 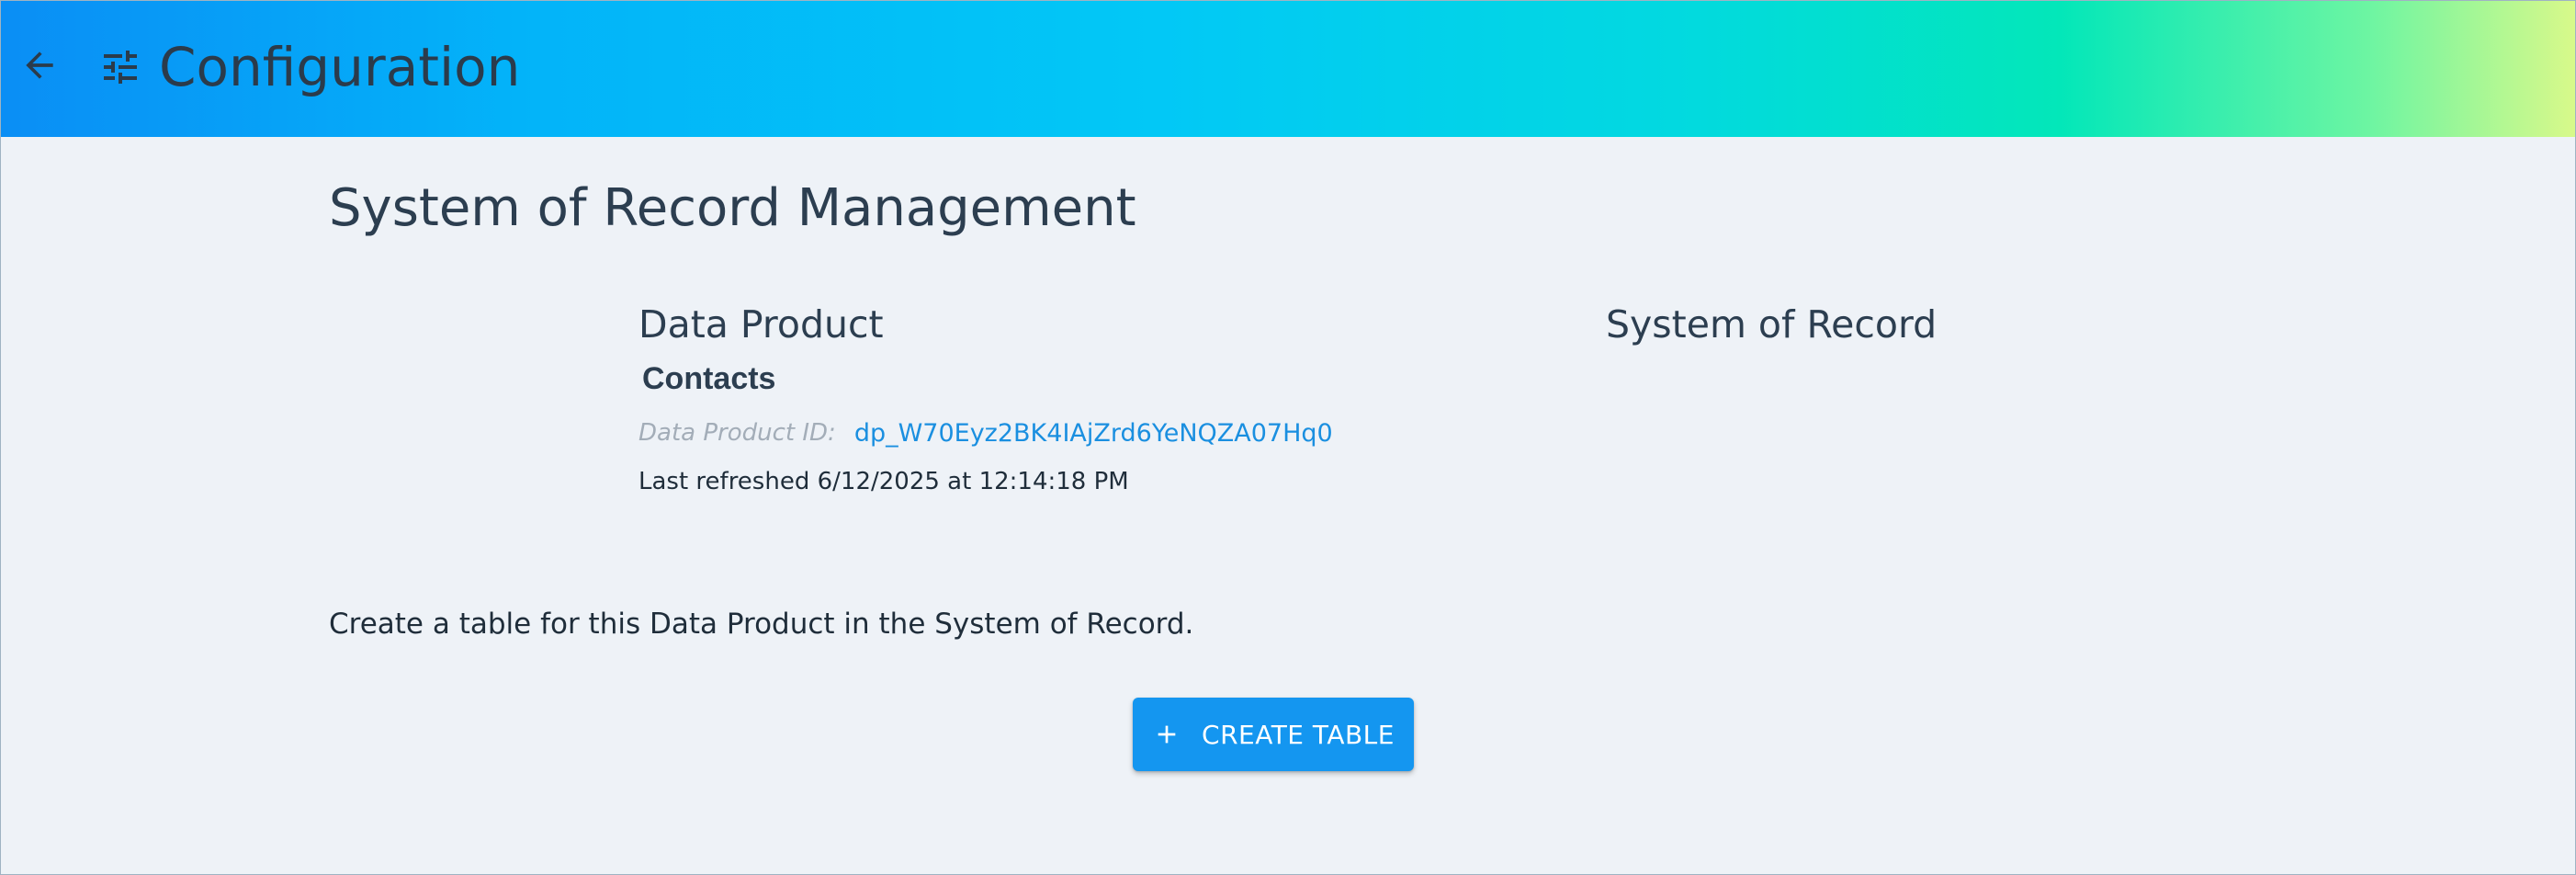 I want to click on system-of-record-heading: System of Record, so click(x=1772, y=324).